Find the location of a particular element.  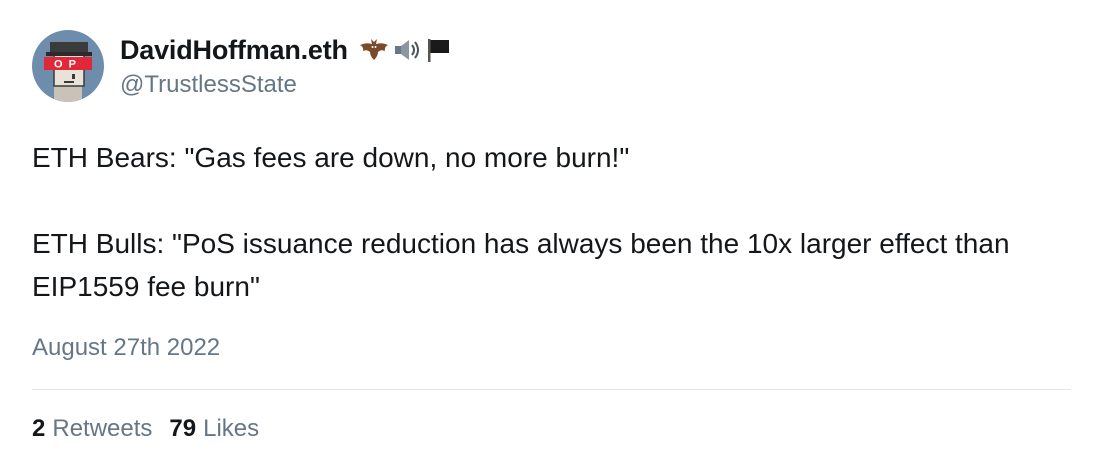

black-flag-icon is located at coordinates (438, 50).